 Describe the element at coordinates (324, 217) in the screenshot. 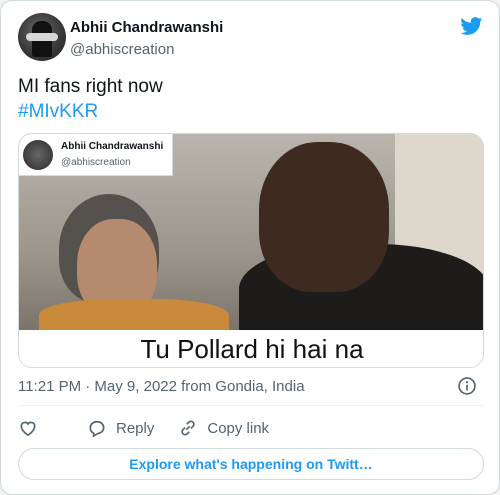

I see `photo-man-head` at that location.